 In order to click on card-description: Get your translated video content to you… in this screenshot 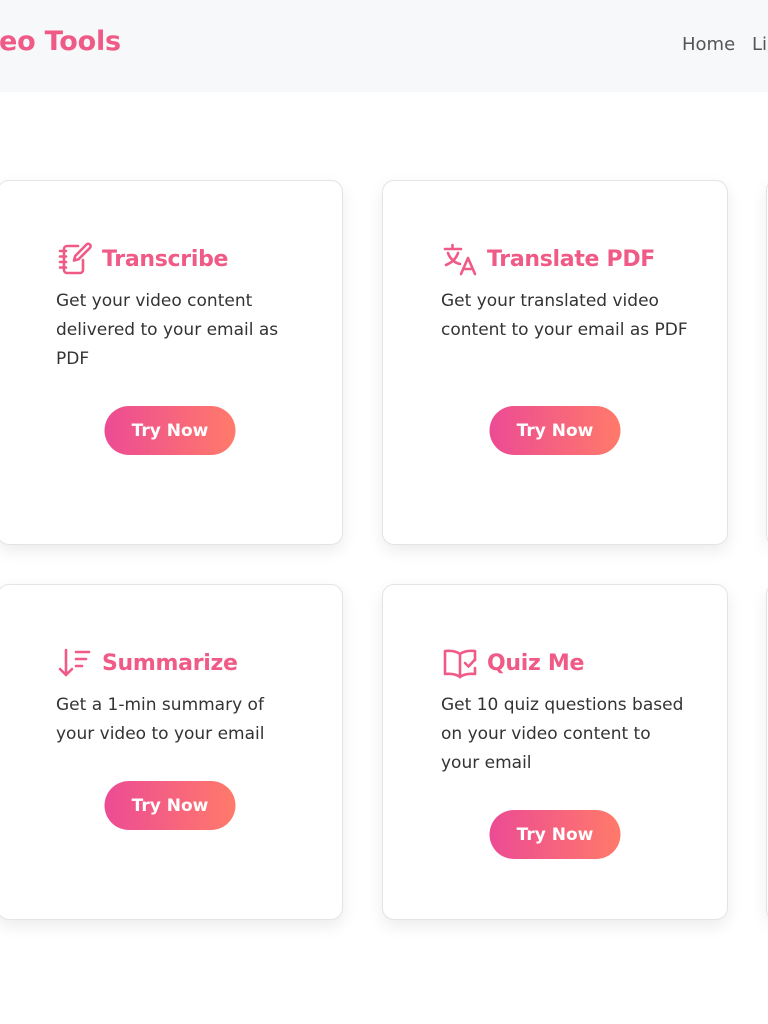, I will do `click(564, 315)`.